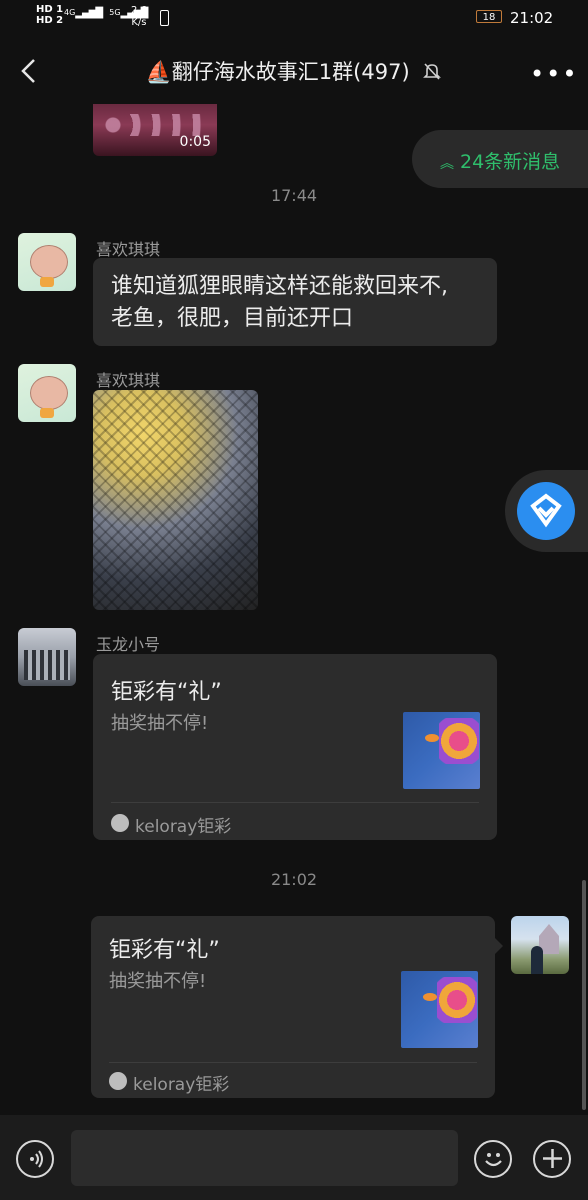 Image resolution: width=588 pixels, height=1200 pixels. I want to click on new-messages-label: ︽ 24条新消息, so click(500, 160).